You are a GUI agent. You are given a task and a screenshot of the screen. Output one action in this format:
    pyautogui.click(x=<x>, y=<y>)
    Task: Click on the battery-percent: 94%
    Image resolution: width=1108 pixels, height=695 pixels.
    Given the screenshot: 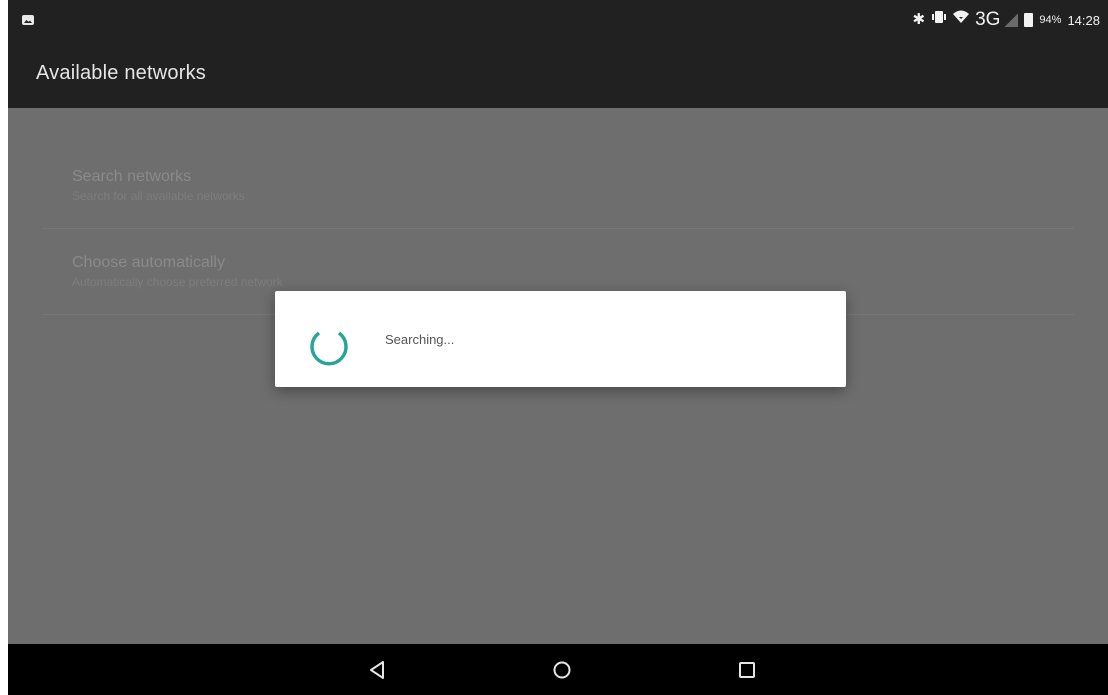 What is the action you would take?
    pyautogui.click(x=1050, y=20)
    